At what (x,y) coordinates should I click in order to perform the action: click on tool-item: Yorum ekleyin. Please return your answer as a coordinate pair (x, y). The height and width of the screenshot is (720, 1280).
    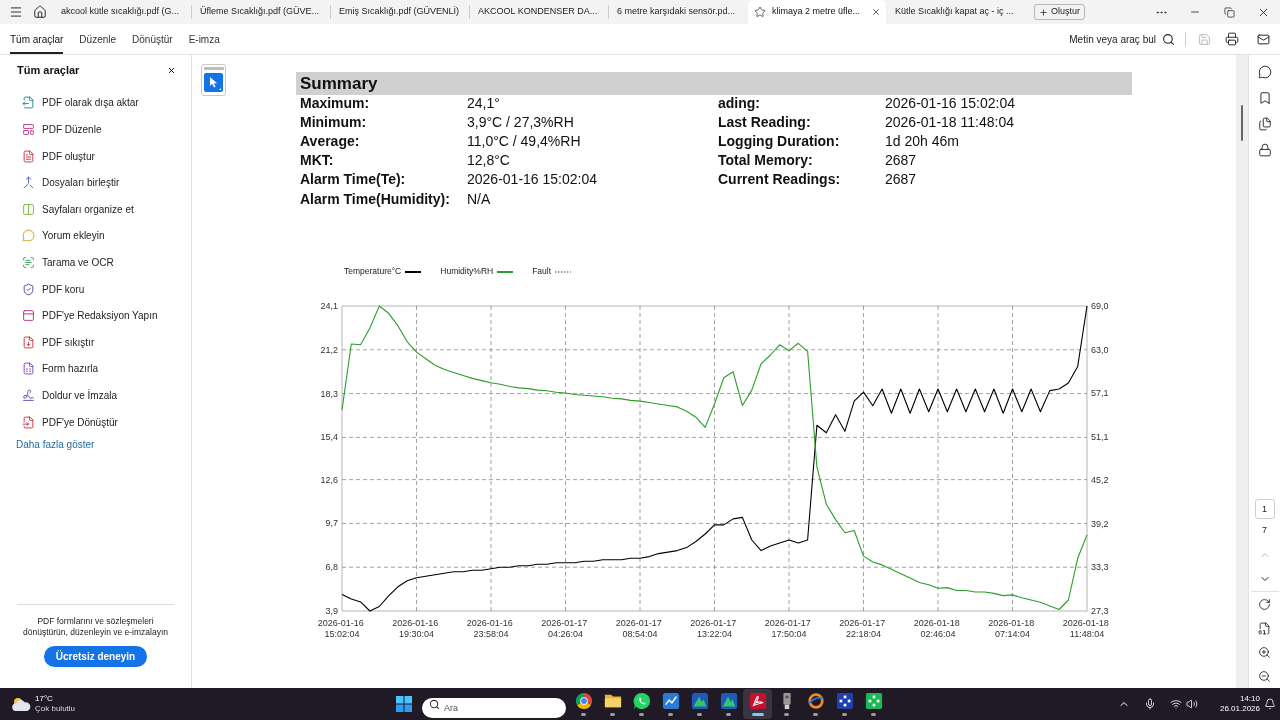
    Looking at the image, I should click on (95, 236).